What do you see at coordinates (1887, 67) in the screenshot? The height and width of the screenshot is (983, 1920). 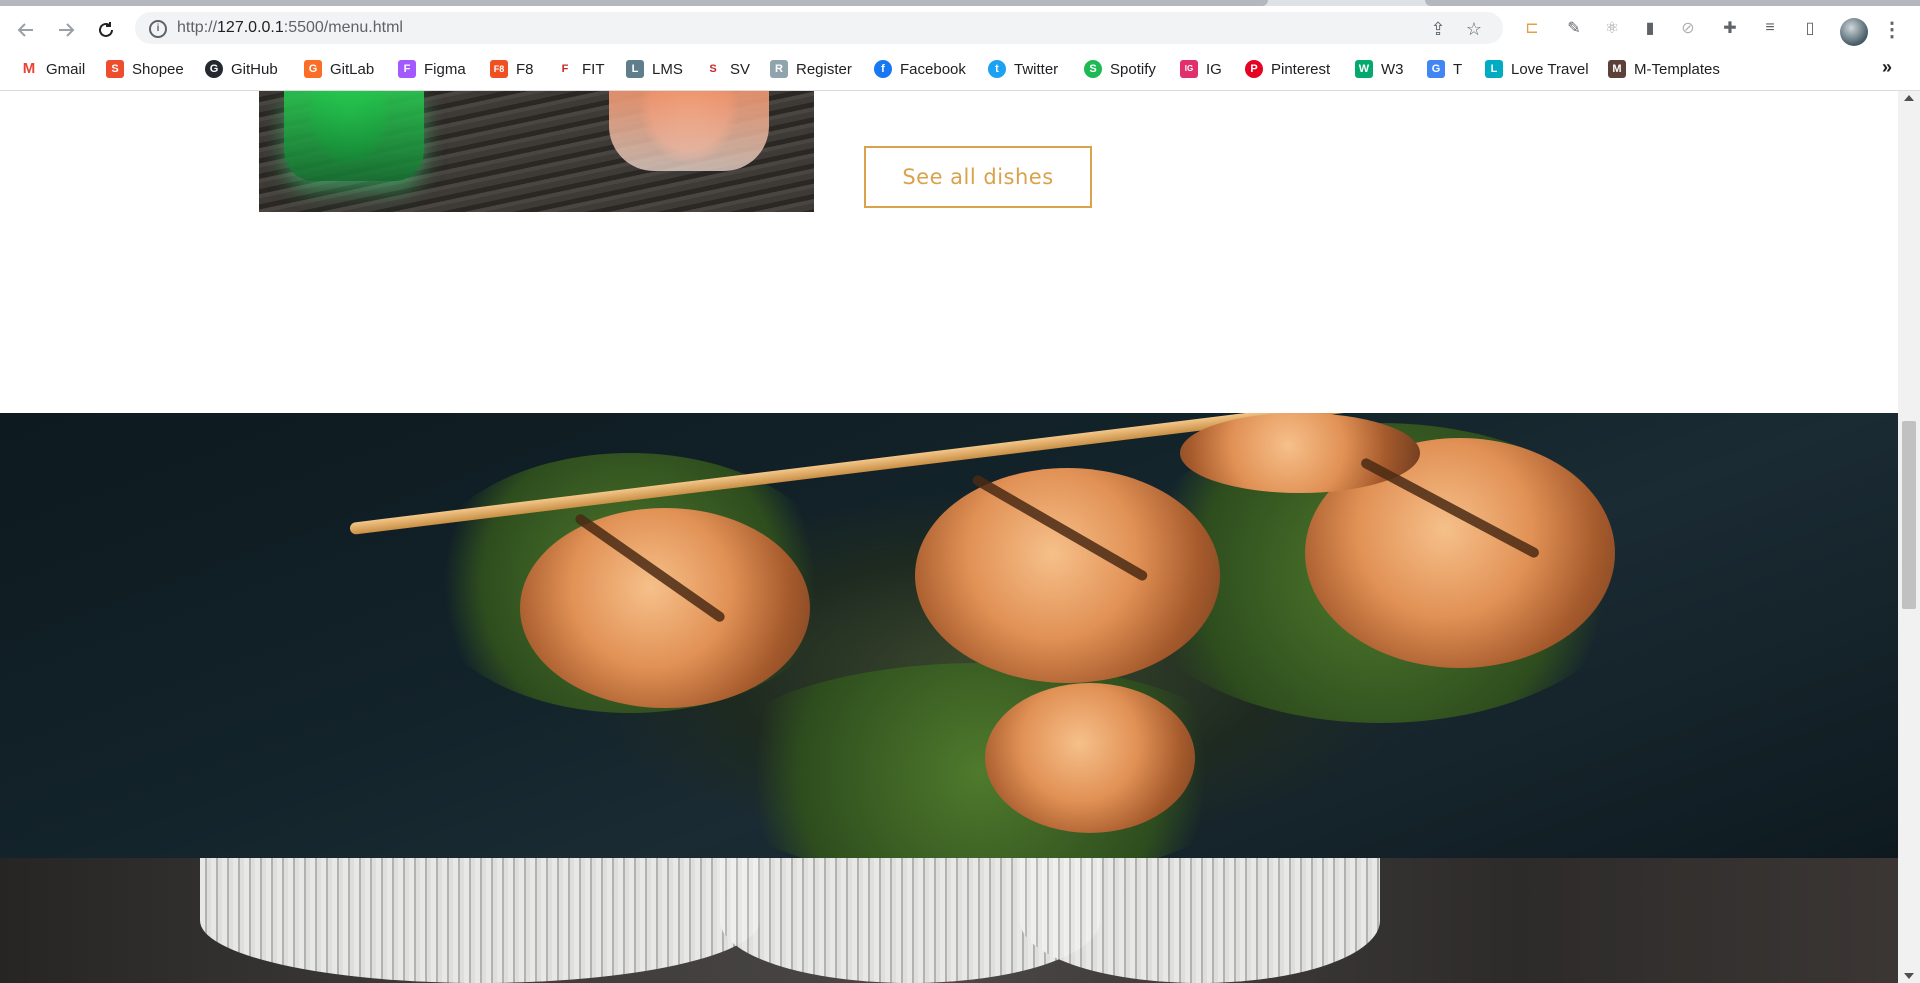 I see `bookmarks-overflow-button: »` at bounding box center [1887, 67].